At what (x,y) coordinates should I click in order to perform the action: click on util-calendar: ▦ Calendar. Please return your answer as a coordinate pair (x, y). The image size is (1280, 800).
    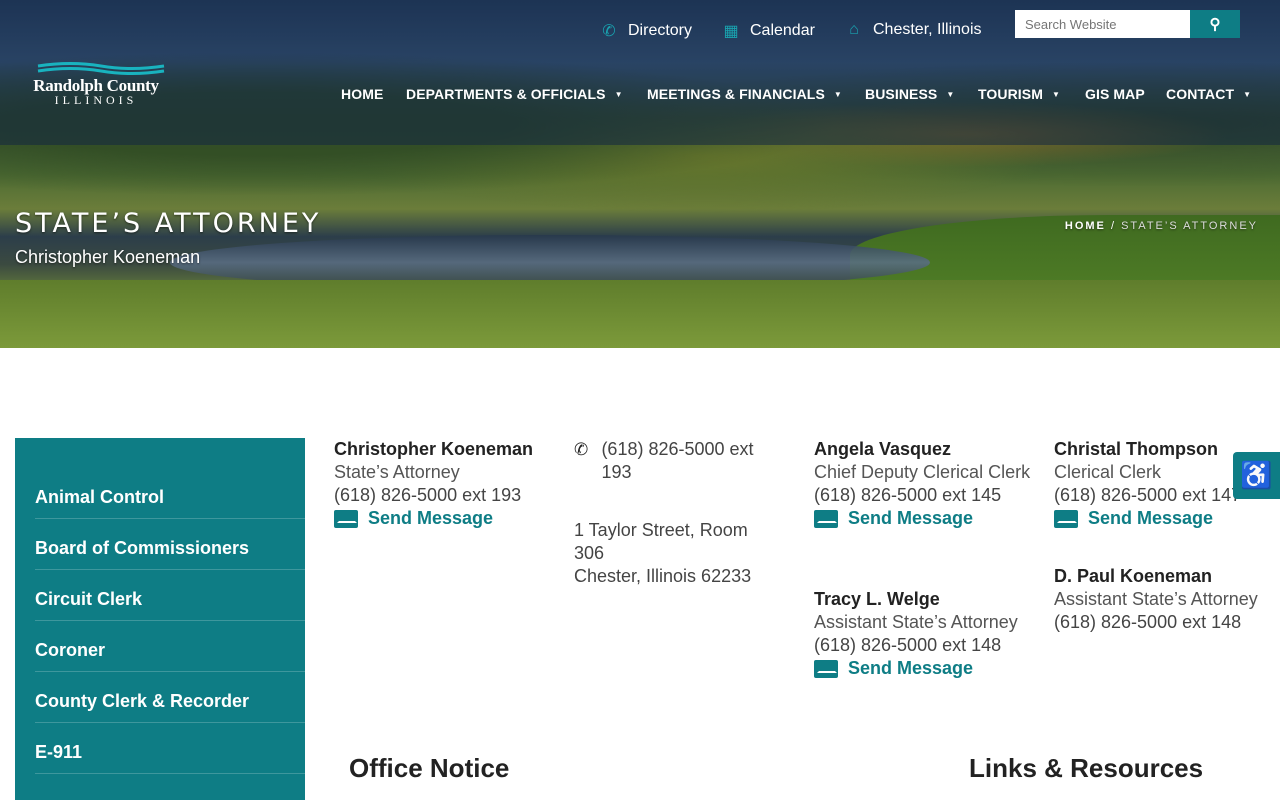
    Looking at the image, I should click on (768, 31).